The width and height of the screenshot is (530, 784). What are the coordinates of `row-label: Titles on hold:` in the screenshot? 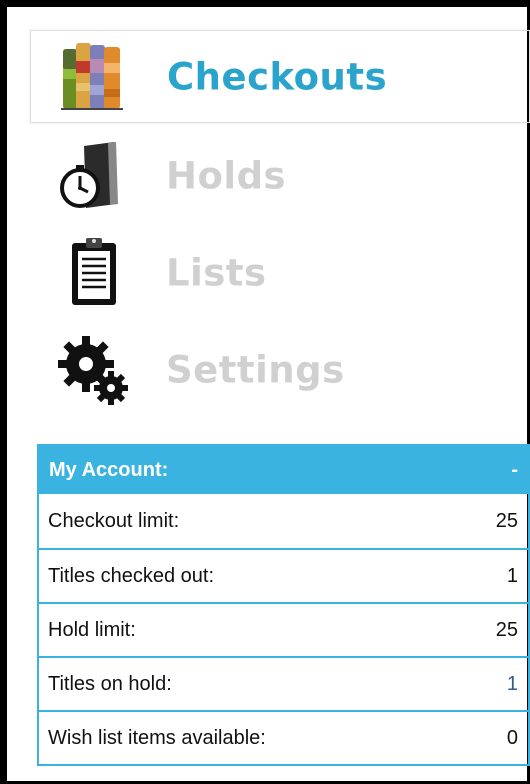 It's located at (110, 683).